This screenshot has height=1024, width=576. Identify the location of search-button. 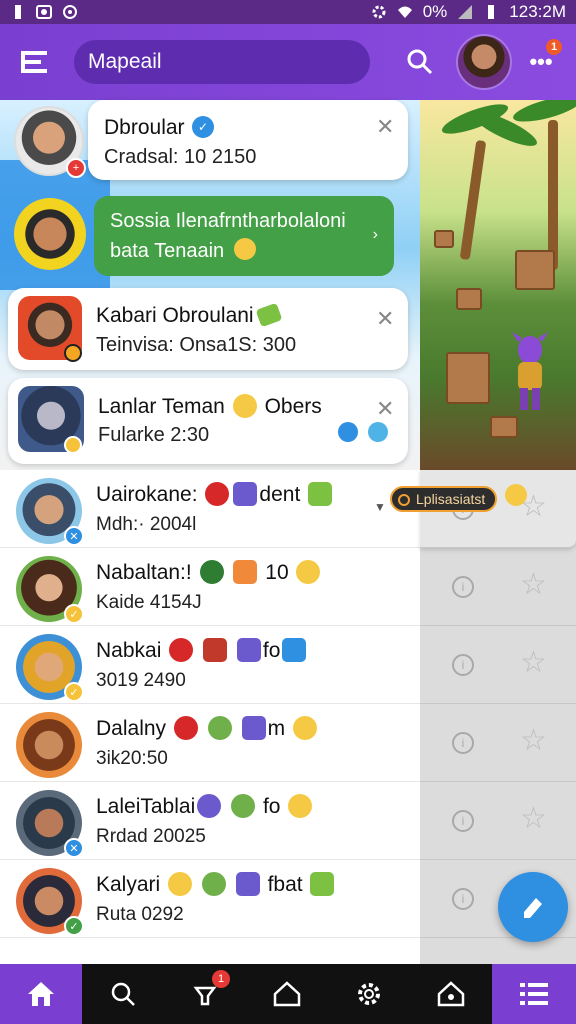
(420, 62).